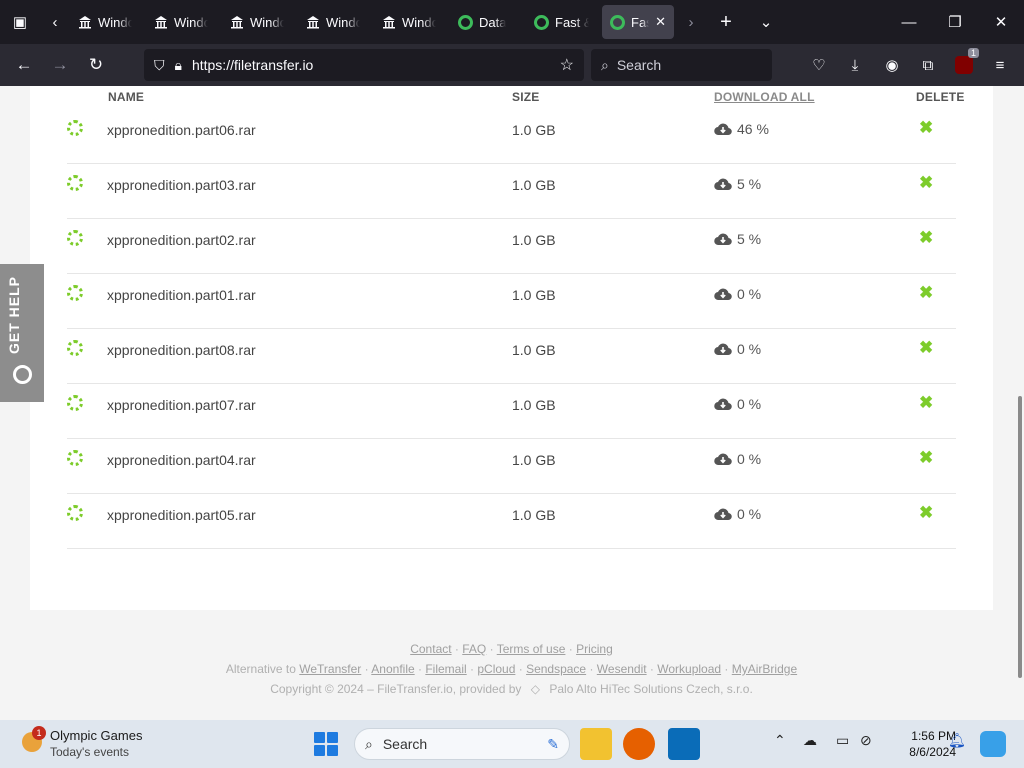  Describe the element at coordinates (252, 65) in the screenshot. I see `url-text: https://filetransfer.io` at that location.